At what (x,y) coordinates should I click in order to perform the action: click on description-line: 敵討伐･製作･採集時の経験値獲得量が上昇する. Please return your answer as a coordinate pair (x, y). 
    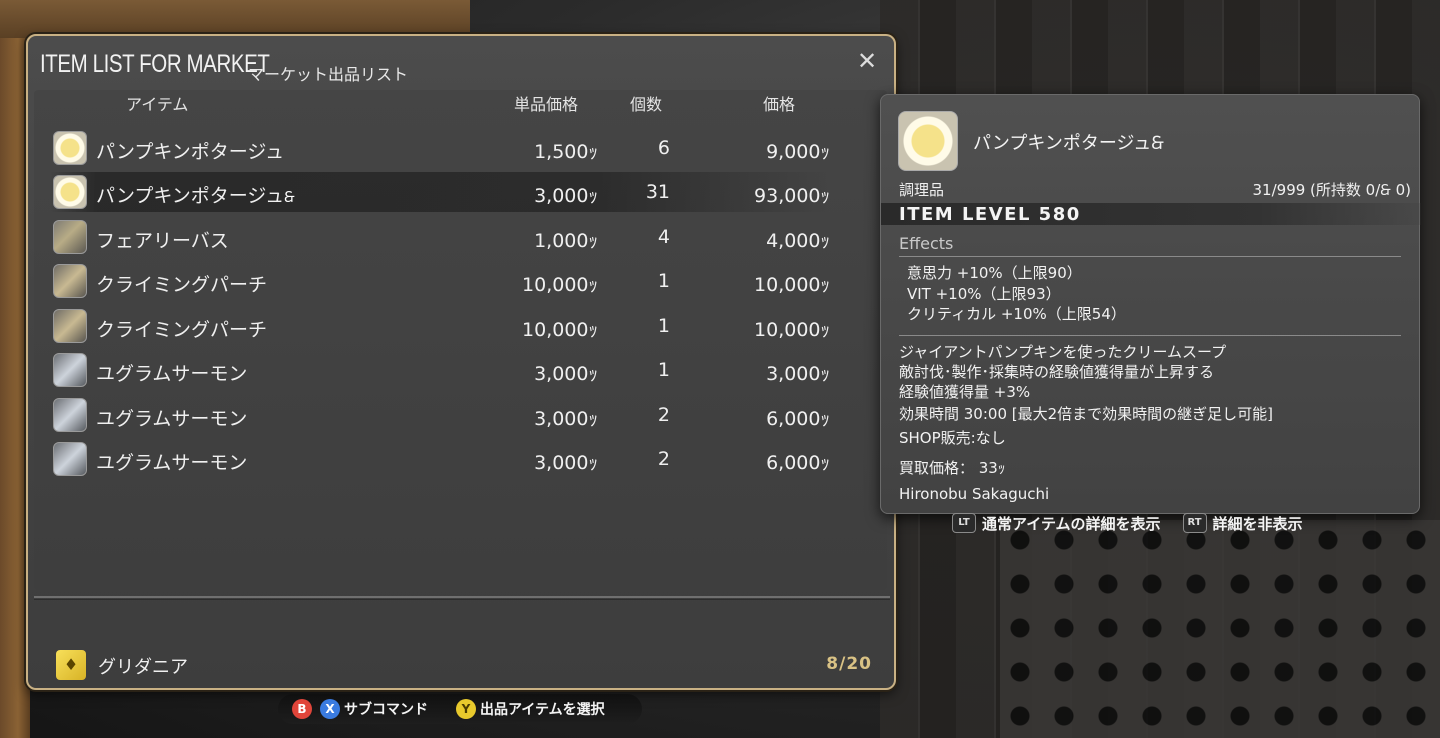
    Looking at the image, I should click on (1057, 372).